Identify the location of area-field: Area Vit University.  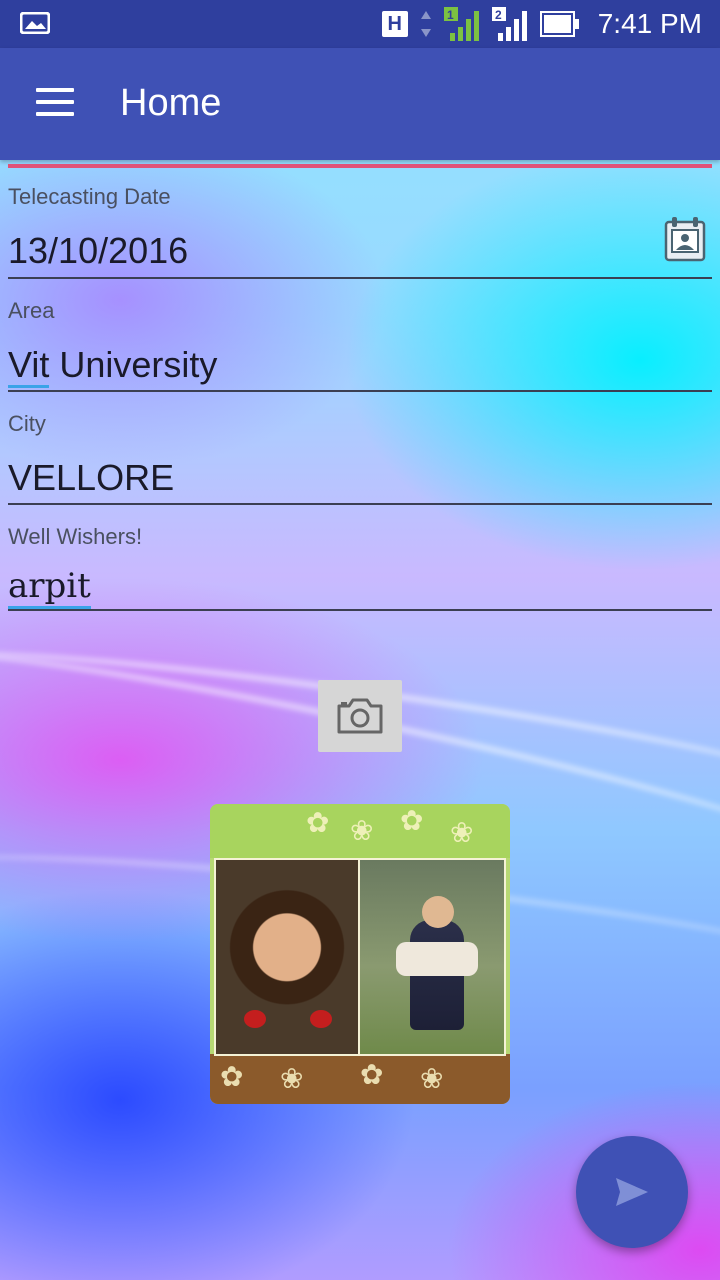
(360, 346).